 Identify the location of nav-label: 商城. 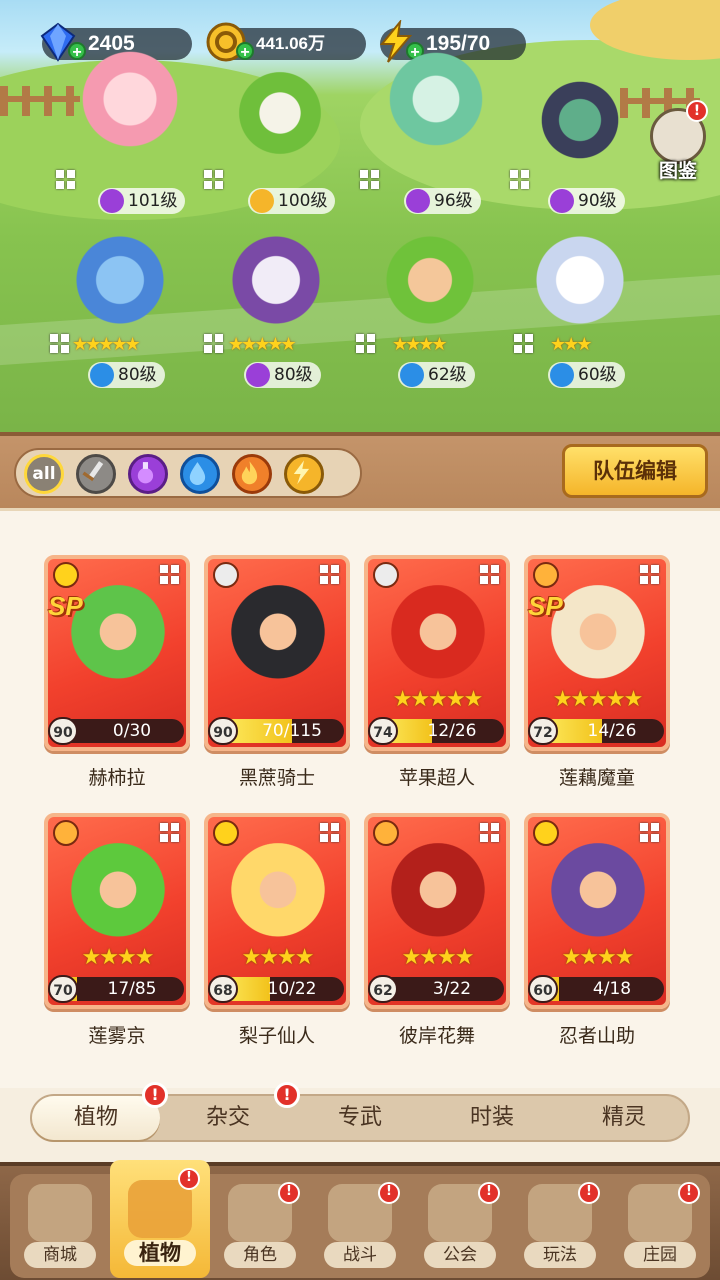
(60, 1255).